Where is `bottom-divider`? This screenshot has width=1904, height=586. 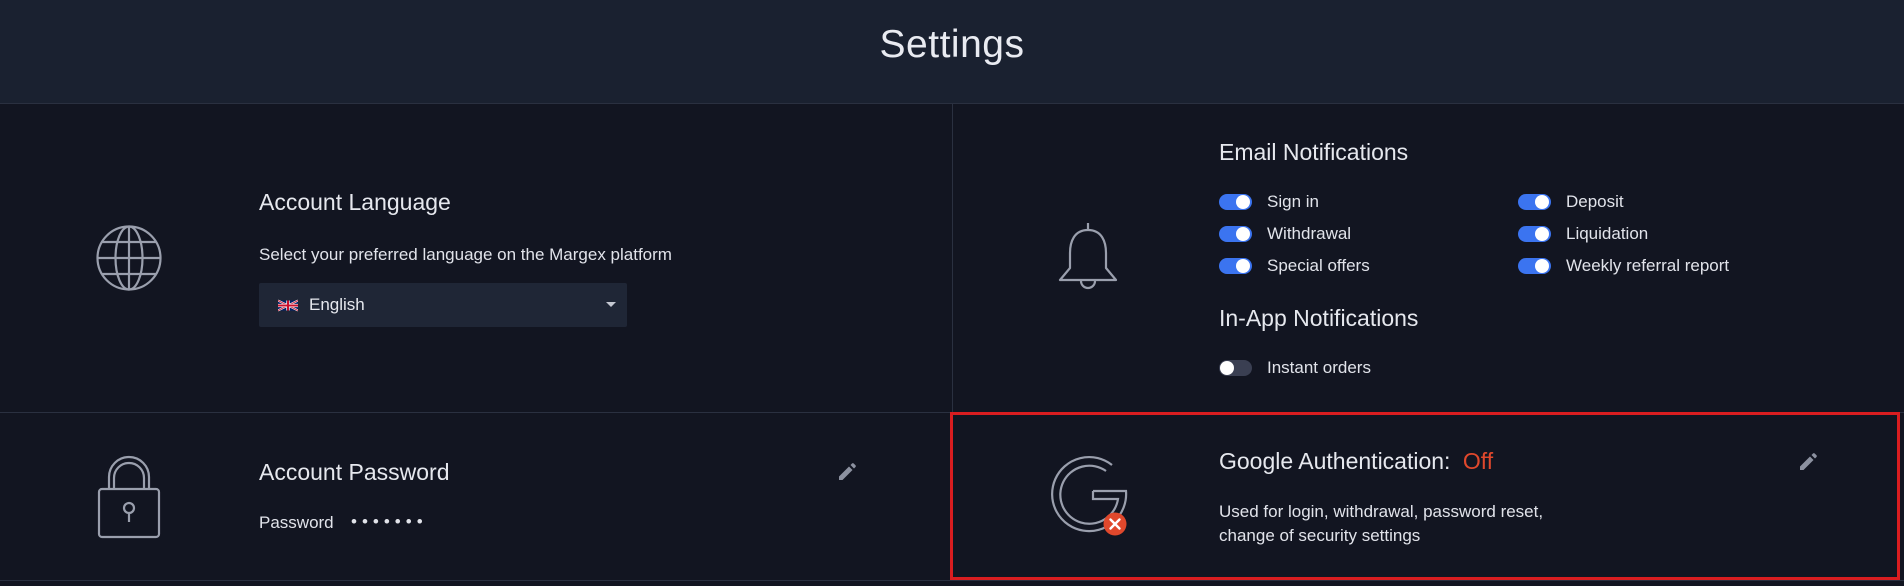
bottom-divider is located at coordinates (952, 580).